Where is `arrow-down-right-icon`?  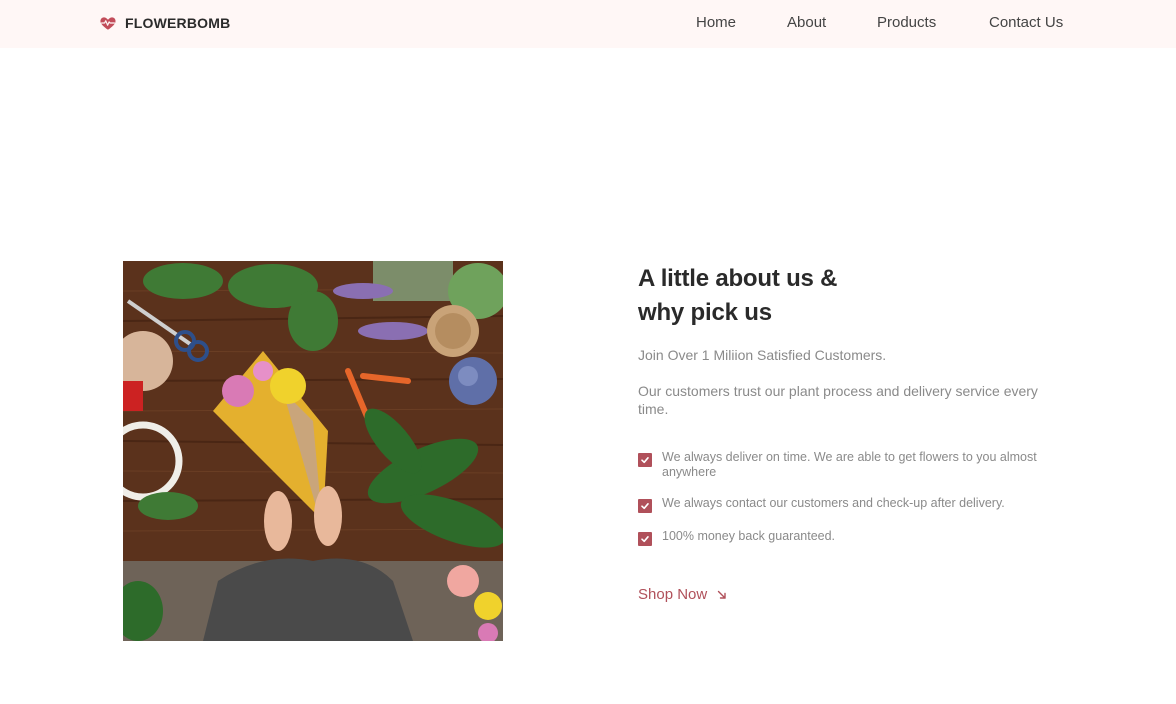
arrow-down-right-icon is located at coordinates (722, 595).